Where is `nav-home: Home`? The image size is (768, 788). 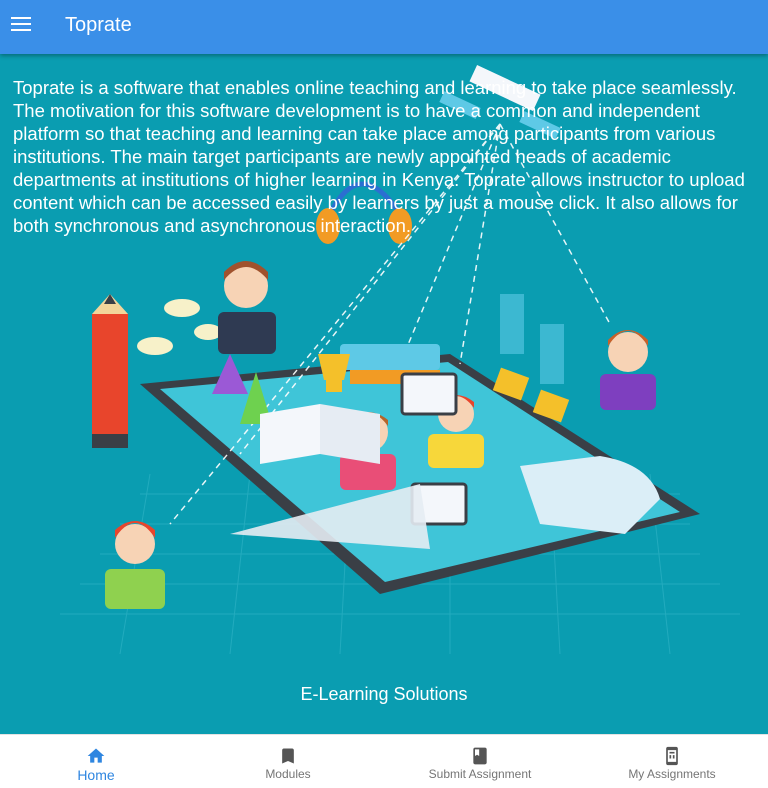
nav-home: Home is located at coordinates (96, 761).